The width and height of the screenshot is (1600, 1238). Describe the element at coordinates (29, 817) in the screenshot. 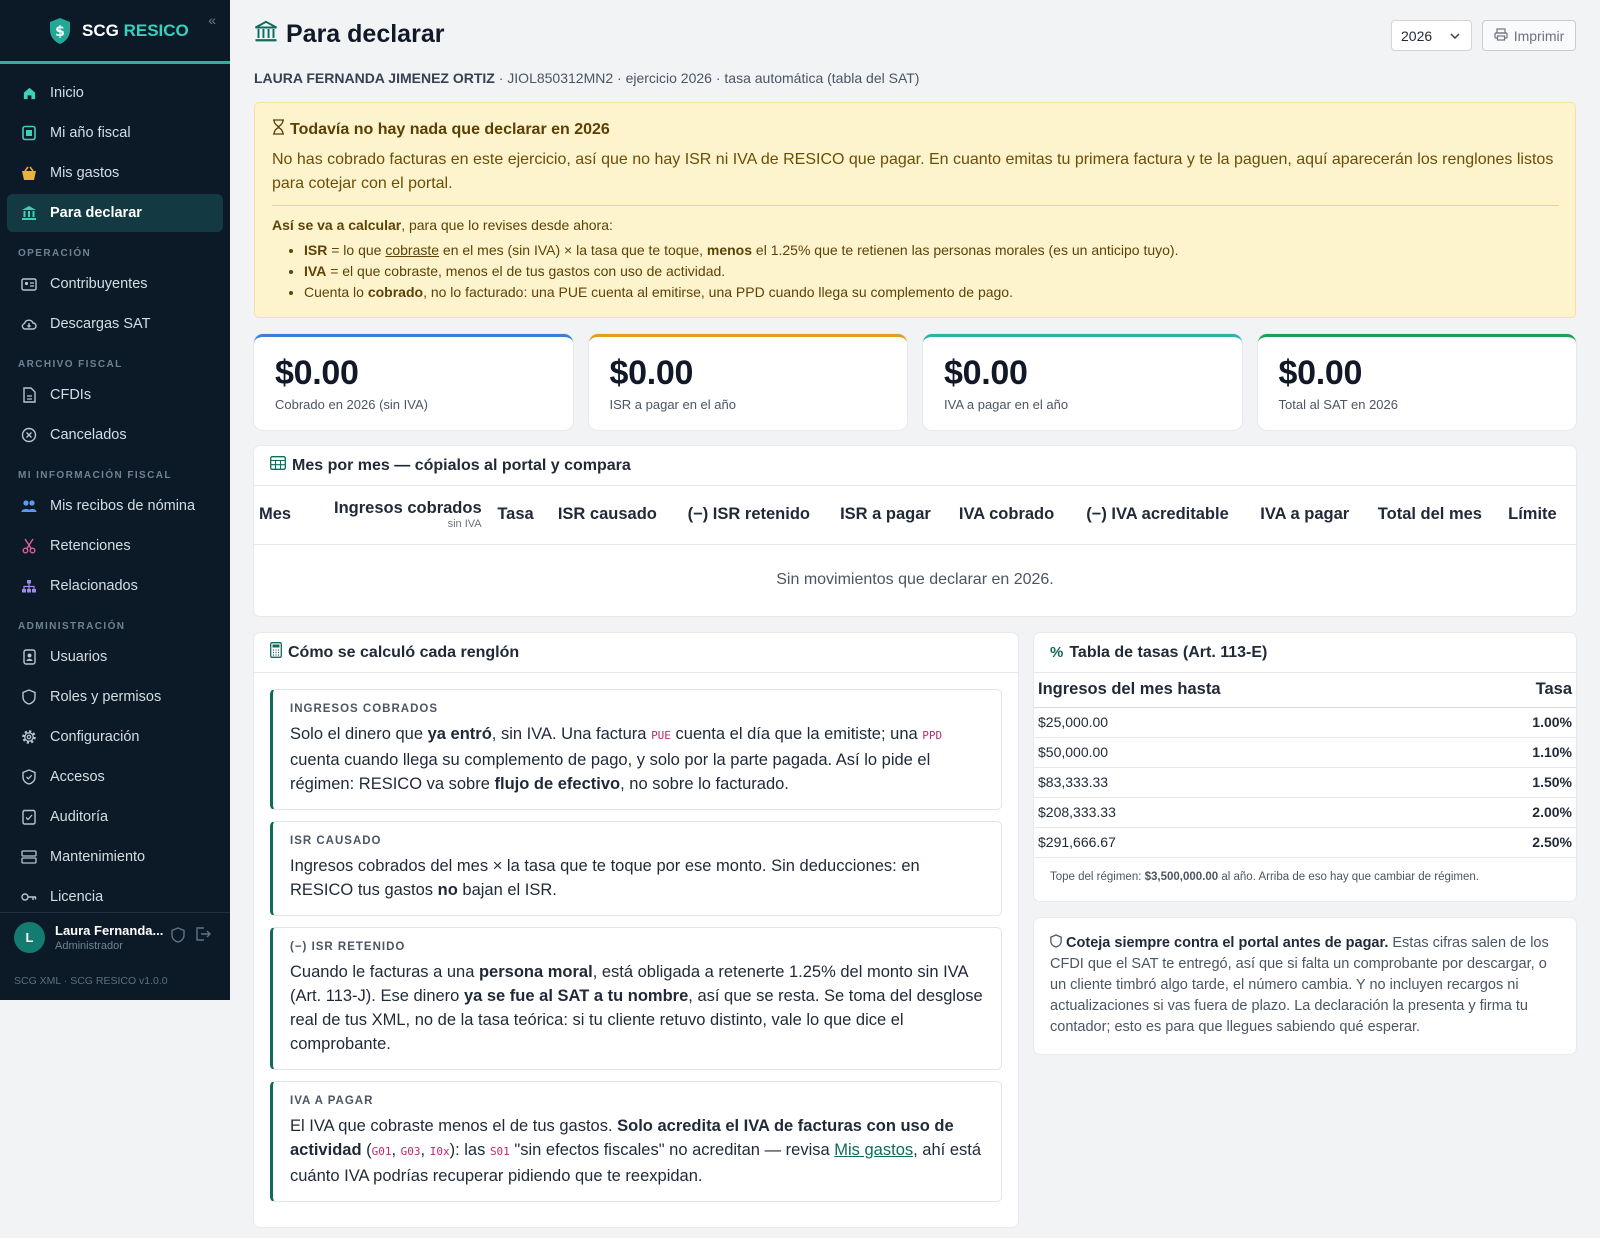

I see `checklist-icon` at that location.